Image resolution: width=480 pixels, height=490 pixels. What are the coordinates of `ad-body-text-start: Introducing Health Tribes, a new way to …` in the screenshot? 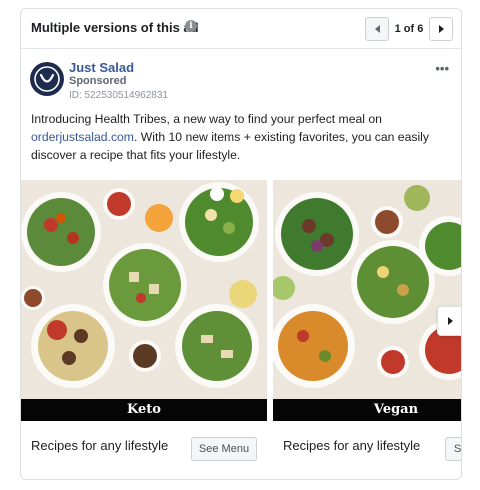 It's located at (206, 119).